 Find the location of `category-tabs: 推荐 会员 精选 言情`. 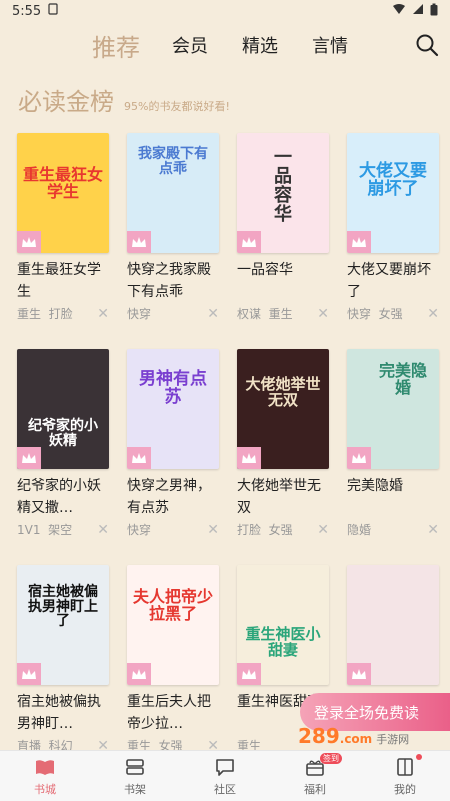

category-tabs: 推荐 会员 精选 言情 is located at coordinates (225, 45).